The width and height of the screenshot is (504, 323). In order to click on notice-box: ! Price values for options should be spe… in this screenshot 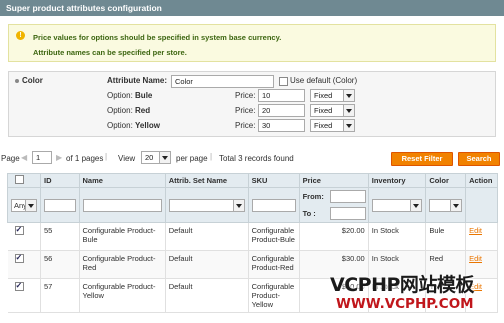, I will do `click(252, 43)`.